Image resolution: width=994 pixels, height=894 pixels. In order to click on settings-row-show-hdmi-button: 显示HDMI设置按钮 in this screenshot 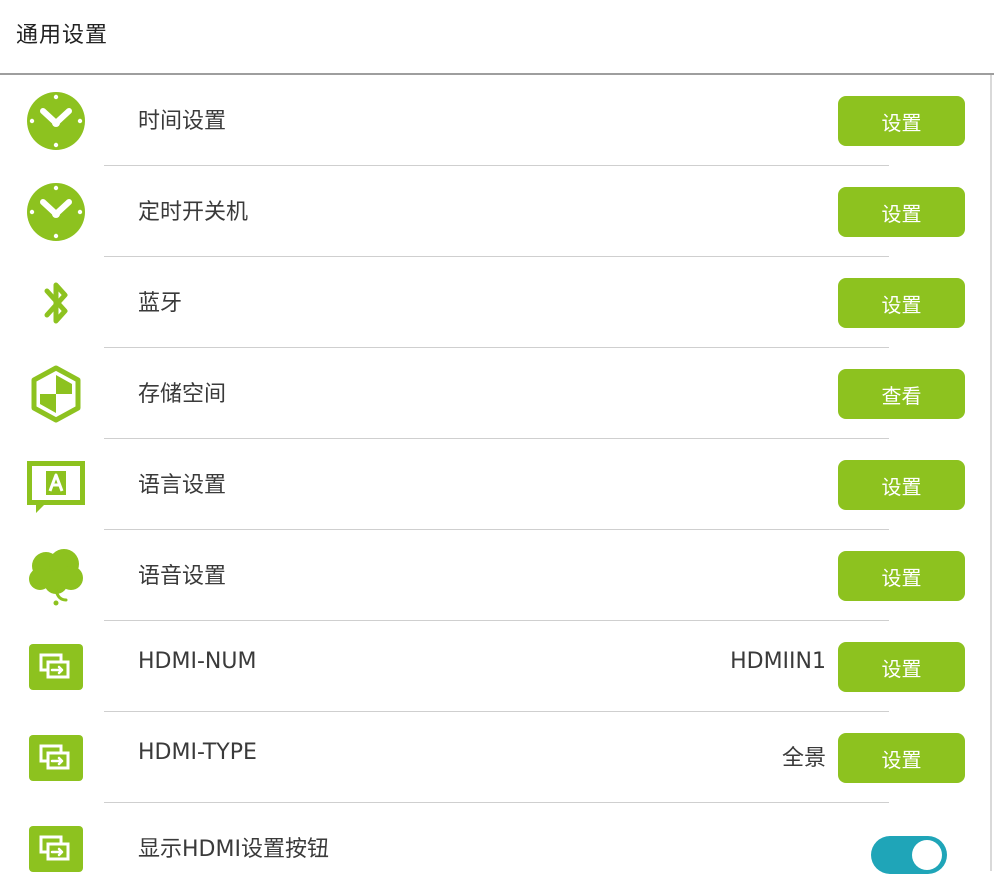, I will do `click(497, 848)`.